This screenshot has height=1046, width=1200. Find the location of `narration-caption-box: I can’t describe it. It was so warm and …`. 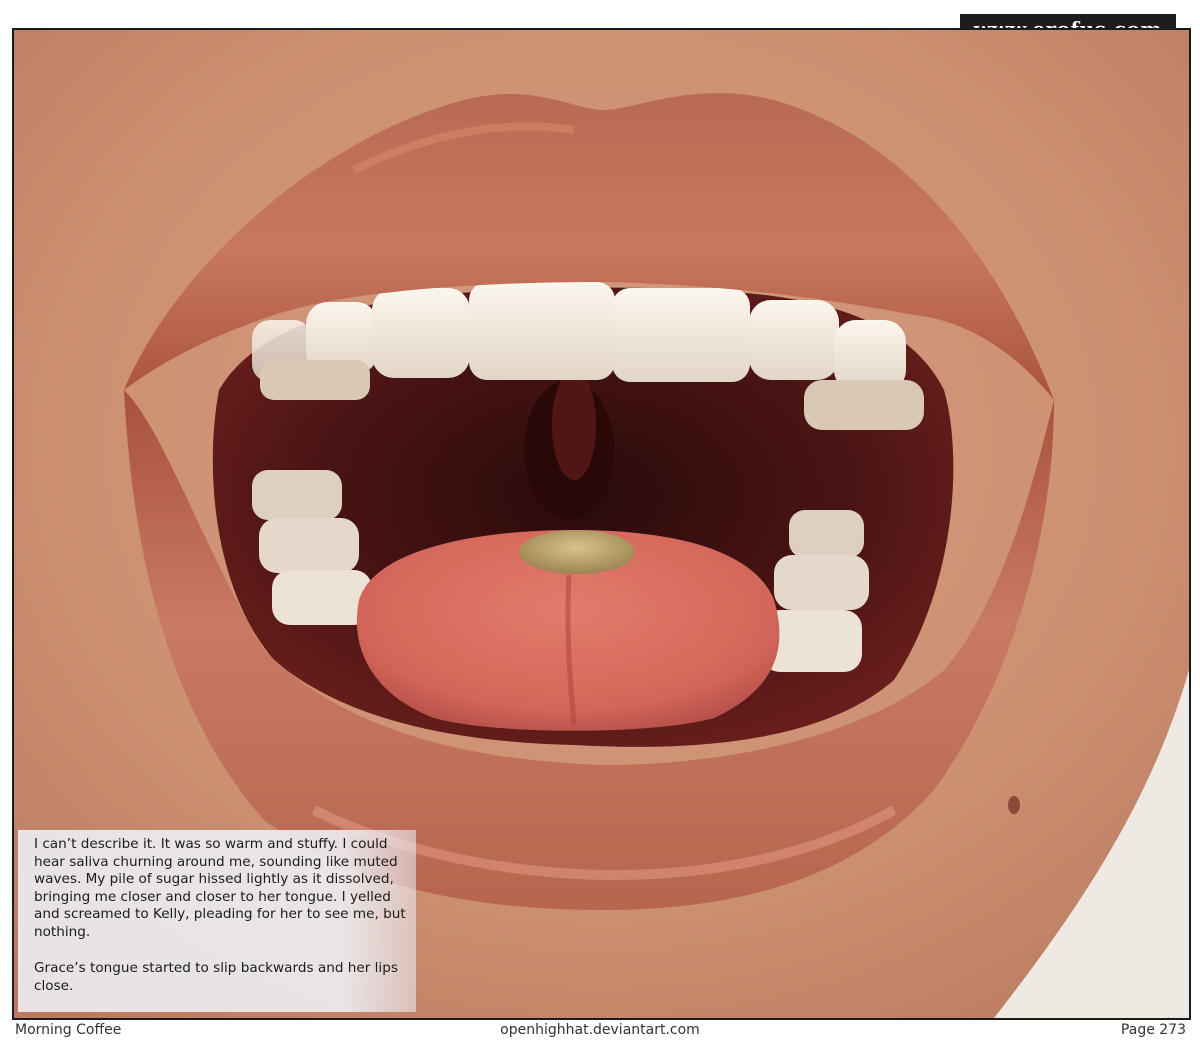

narration-caption-box: I can’t describe it. It was so warm and … is located at coordinates (217, 921).